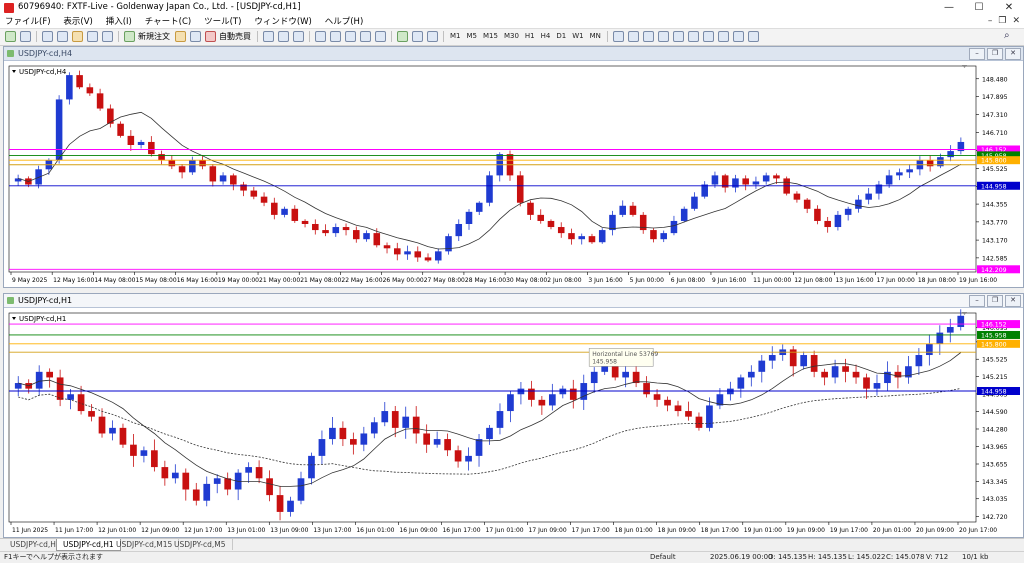  What do you see at coordinates (279, 280) in the screenshot?
I see `x-tick-label: 21 May 00:00` at bounding box center [279, 280].